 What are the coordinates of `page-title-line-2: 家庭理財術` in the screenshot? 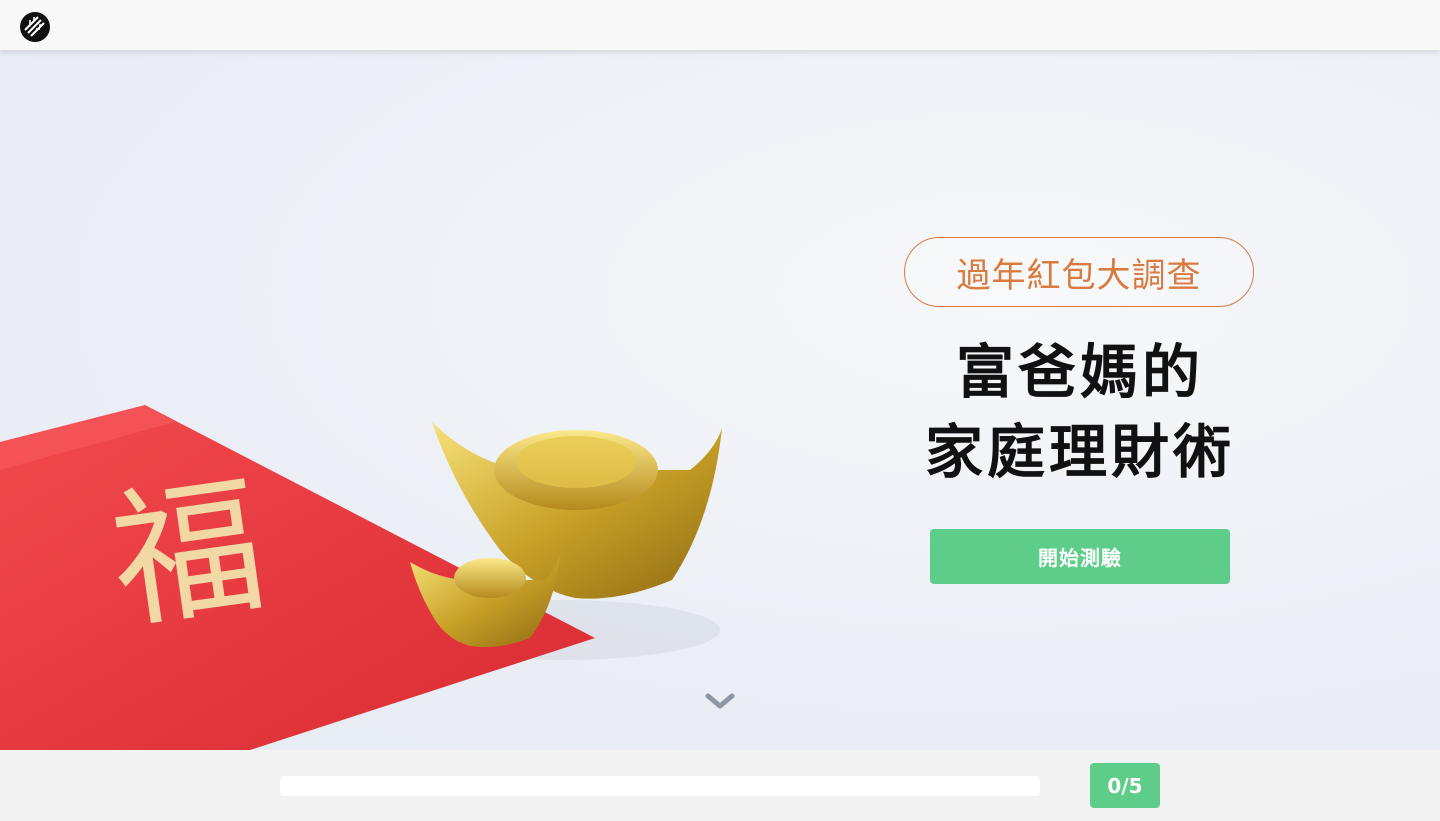 It's located at (1079, 452).